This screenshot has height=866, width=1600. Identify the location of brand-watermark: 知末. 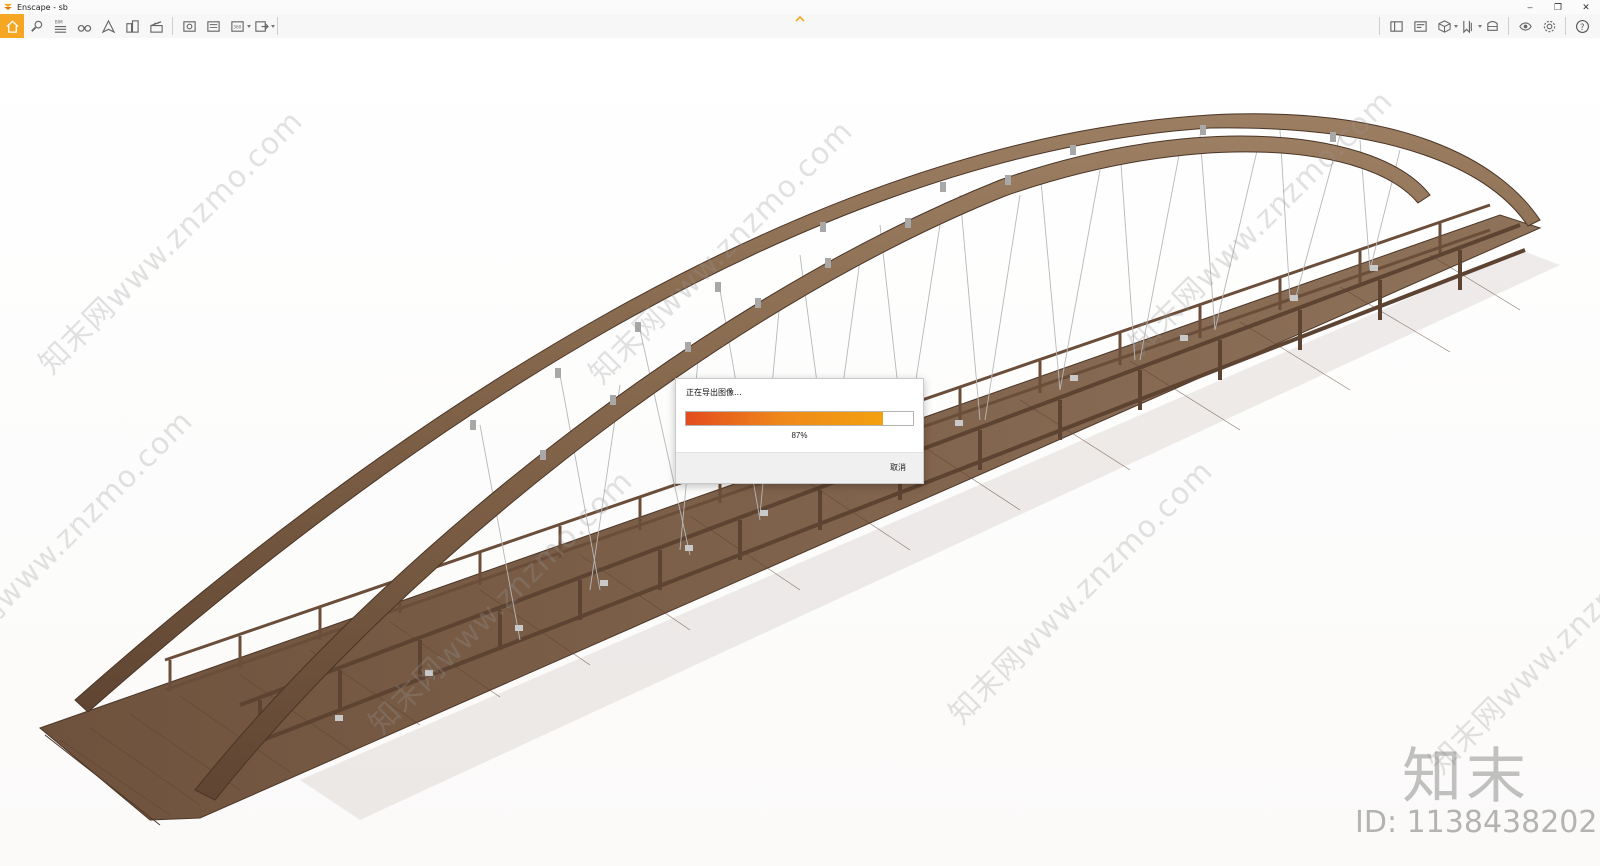
(1466, 777).